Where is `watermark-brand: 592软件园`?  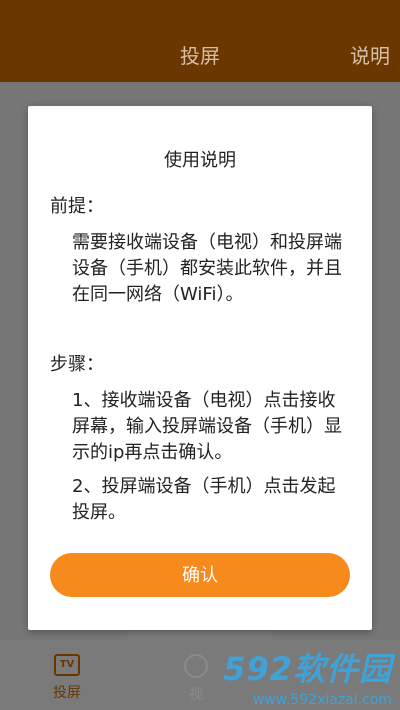
watermark-brand: 592软件园 is located at coordinates (307, 669).